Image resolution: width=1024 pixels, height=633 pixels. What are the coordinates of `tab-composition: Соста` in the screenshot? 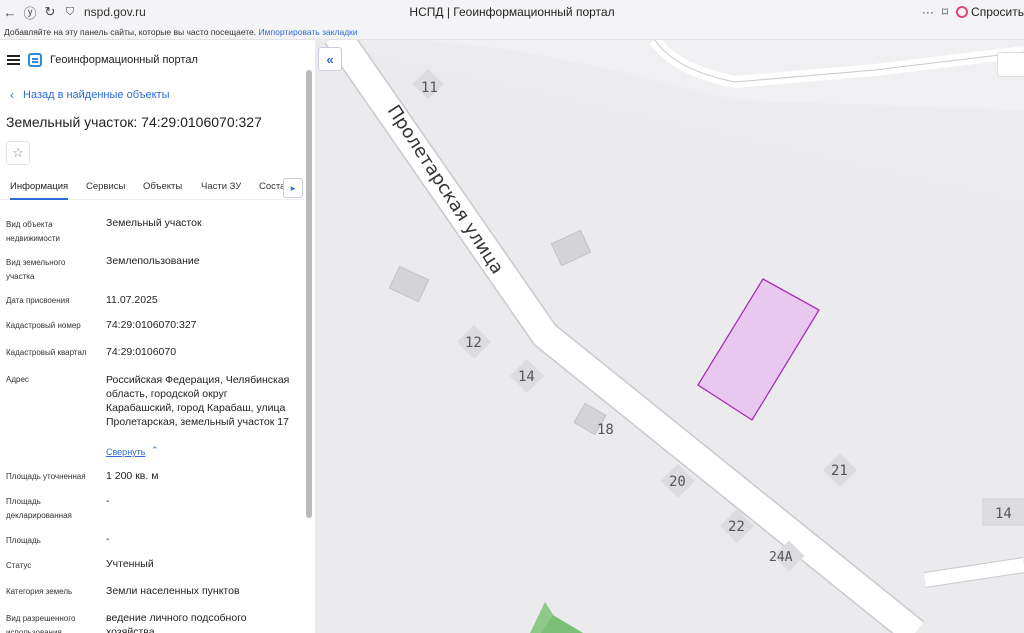 It's located at (272, 186).